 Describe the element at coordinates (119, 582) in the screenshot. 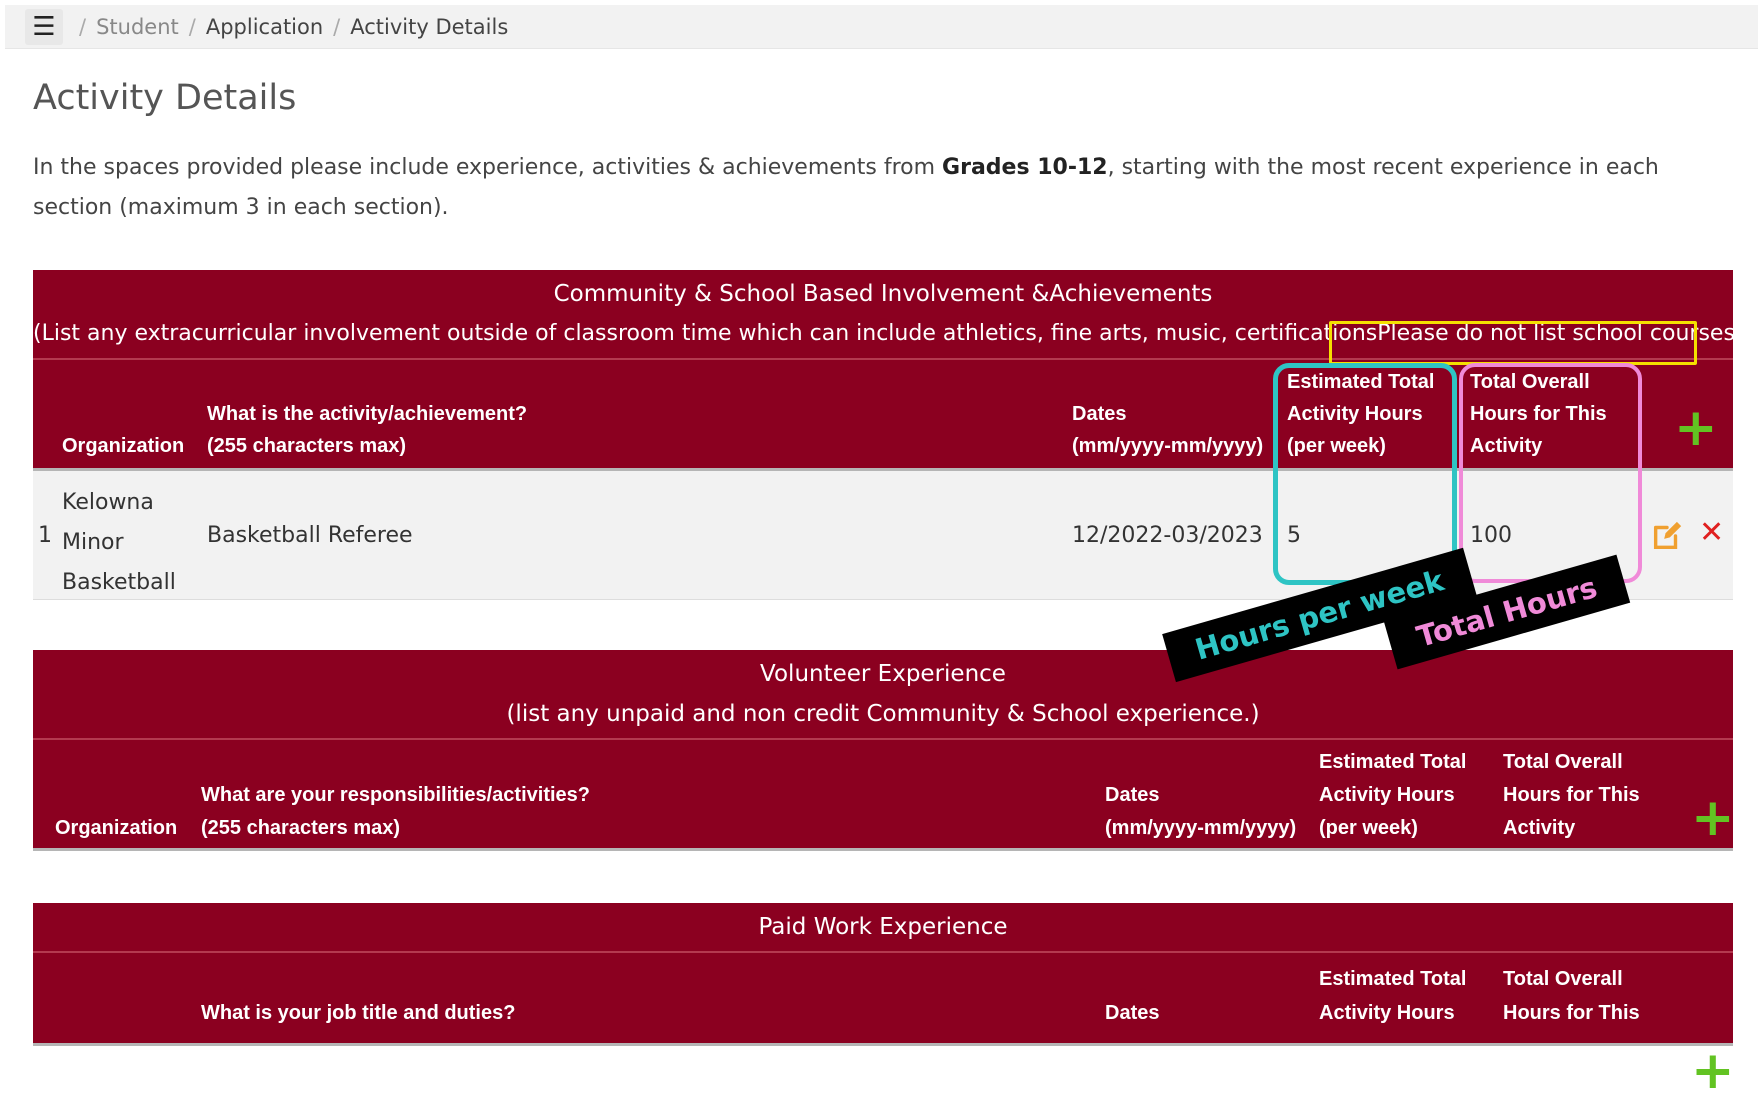

I see `row-organization-line3: Basketball` at that location.